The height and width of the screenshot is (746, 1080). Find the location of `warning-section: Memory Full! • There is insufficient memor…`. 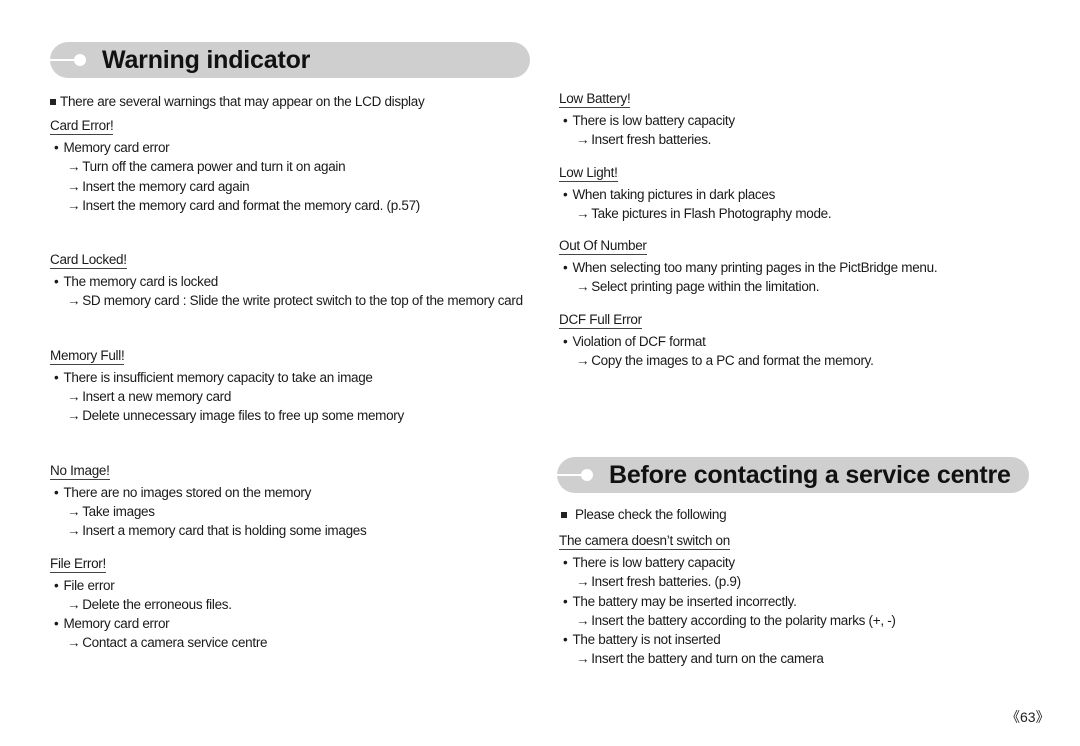

warning-section: Memory Full! • There is insufficient memor… is located at coordinates (290, 386).